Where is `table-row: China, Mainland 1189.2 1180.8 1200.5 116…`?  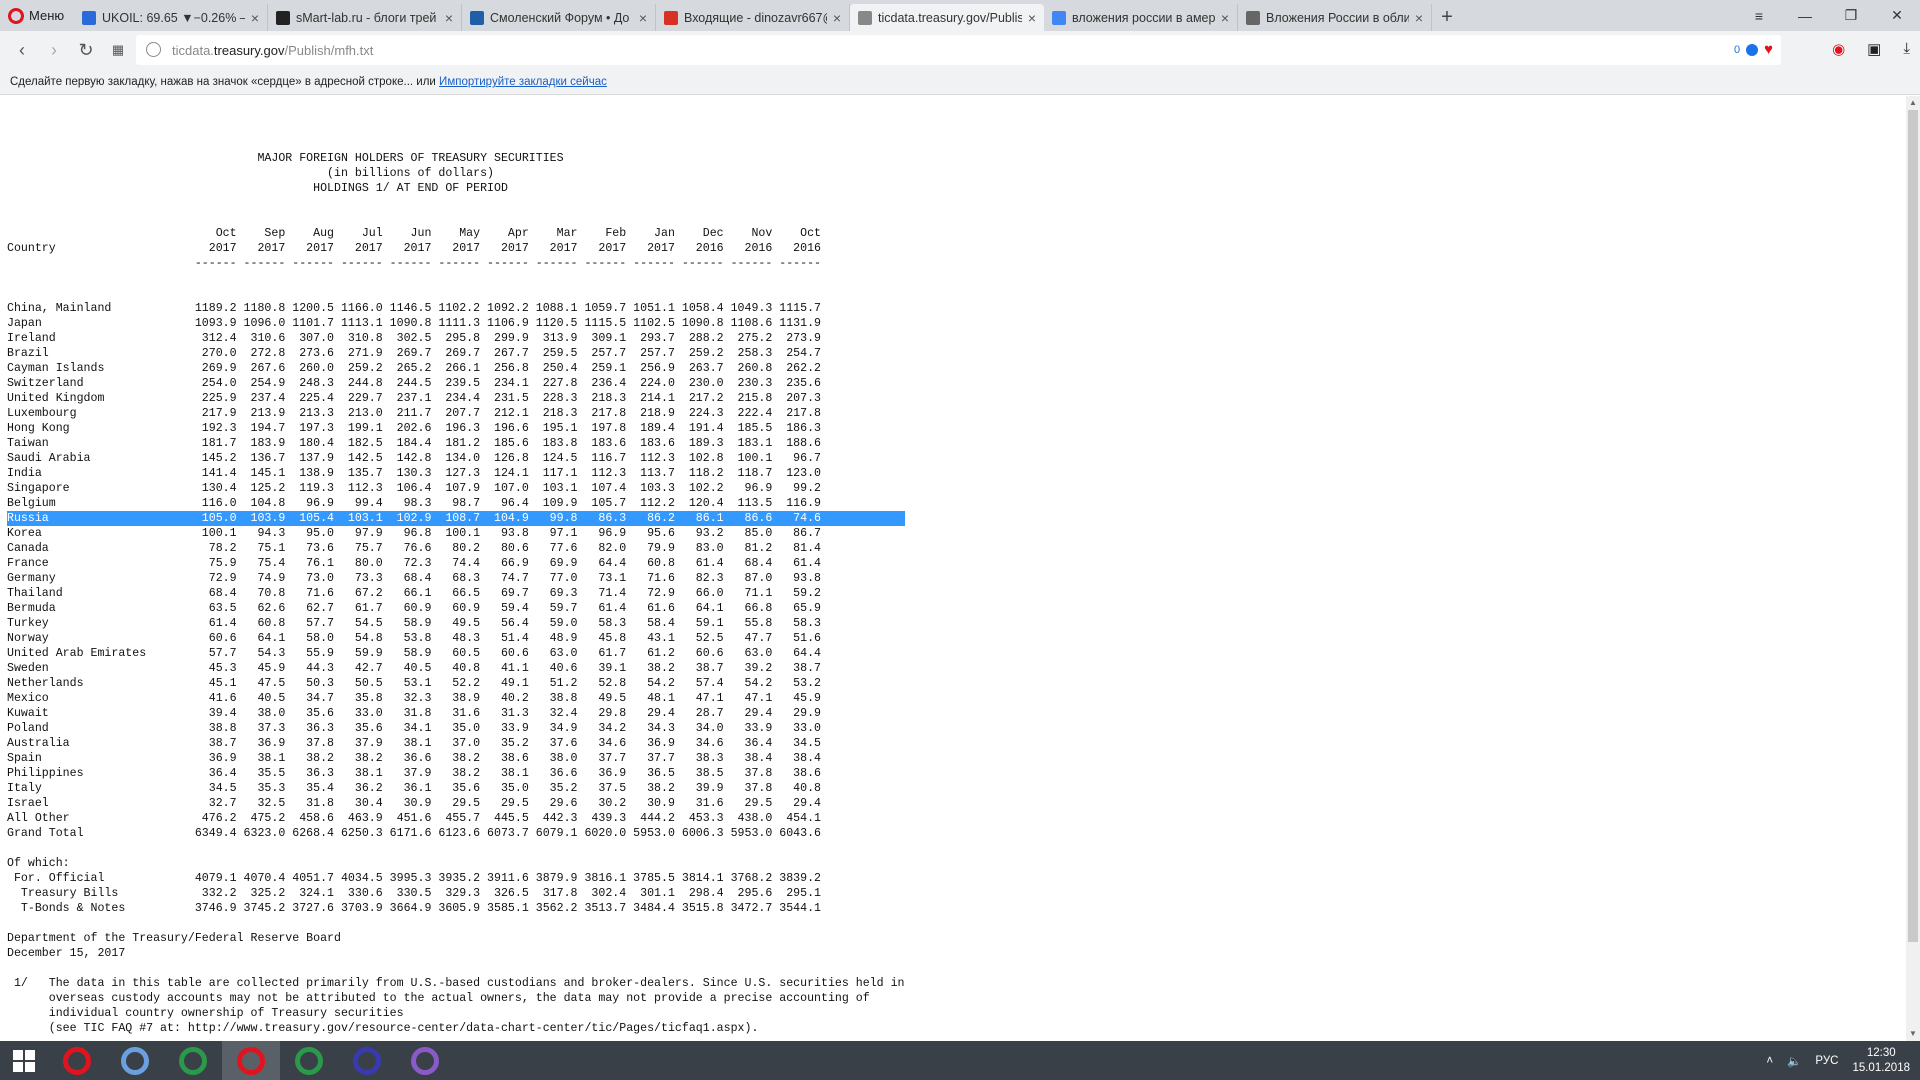 table-row: China, Mainland 1189.2 1180.8 1200.5 116… is located at coordinates (414, 308).